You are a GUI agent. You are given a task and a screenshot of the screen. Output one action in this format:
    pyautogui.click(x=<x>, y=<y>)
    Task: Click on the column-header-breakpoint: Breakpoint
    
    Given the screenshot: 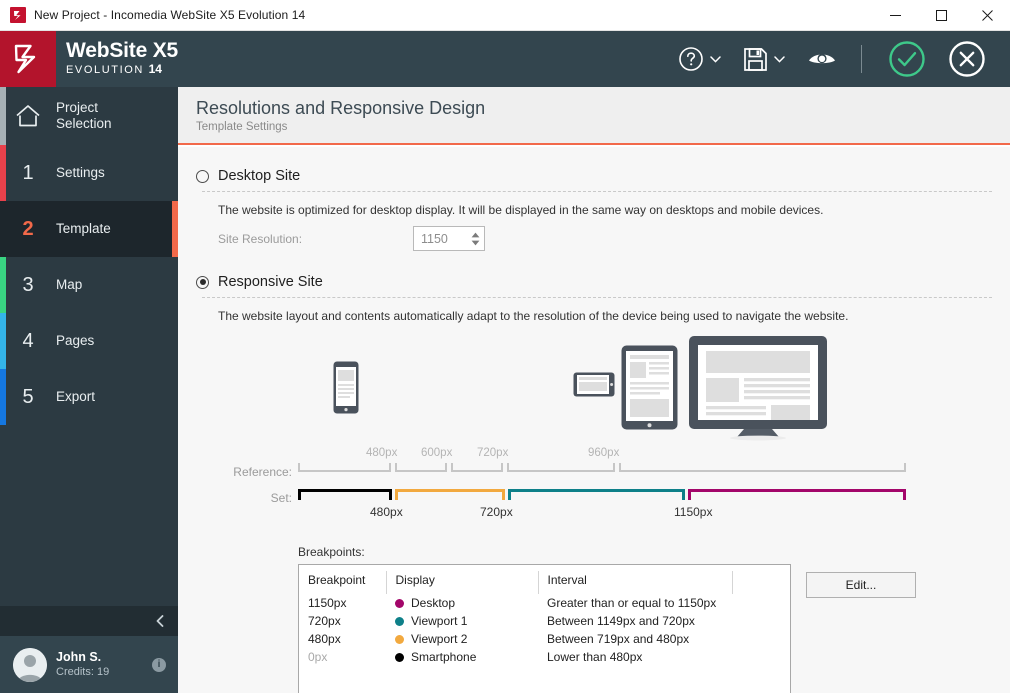 What is the action you would take?
    pyautogui.click(x=343, y=582)
    